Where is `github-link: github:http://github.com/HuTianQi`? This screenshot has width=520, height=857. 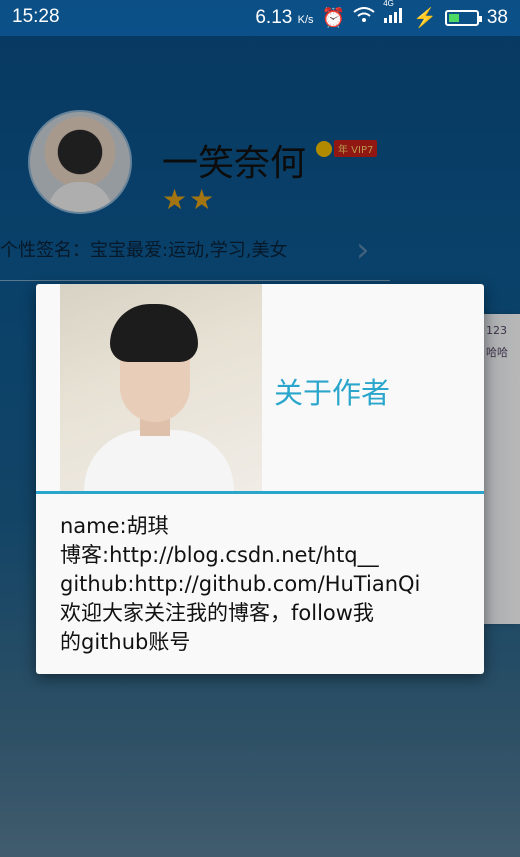 github-link: github:http://github.com/HuTianQi is located at coordinates (265, 584).